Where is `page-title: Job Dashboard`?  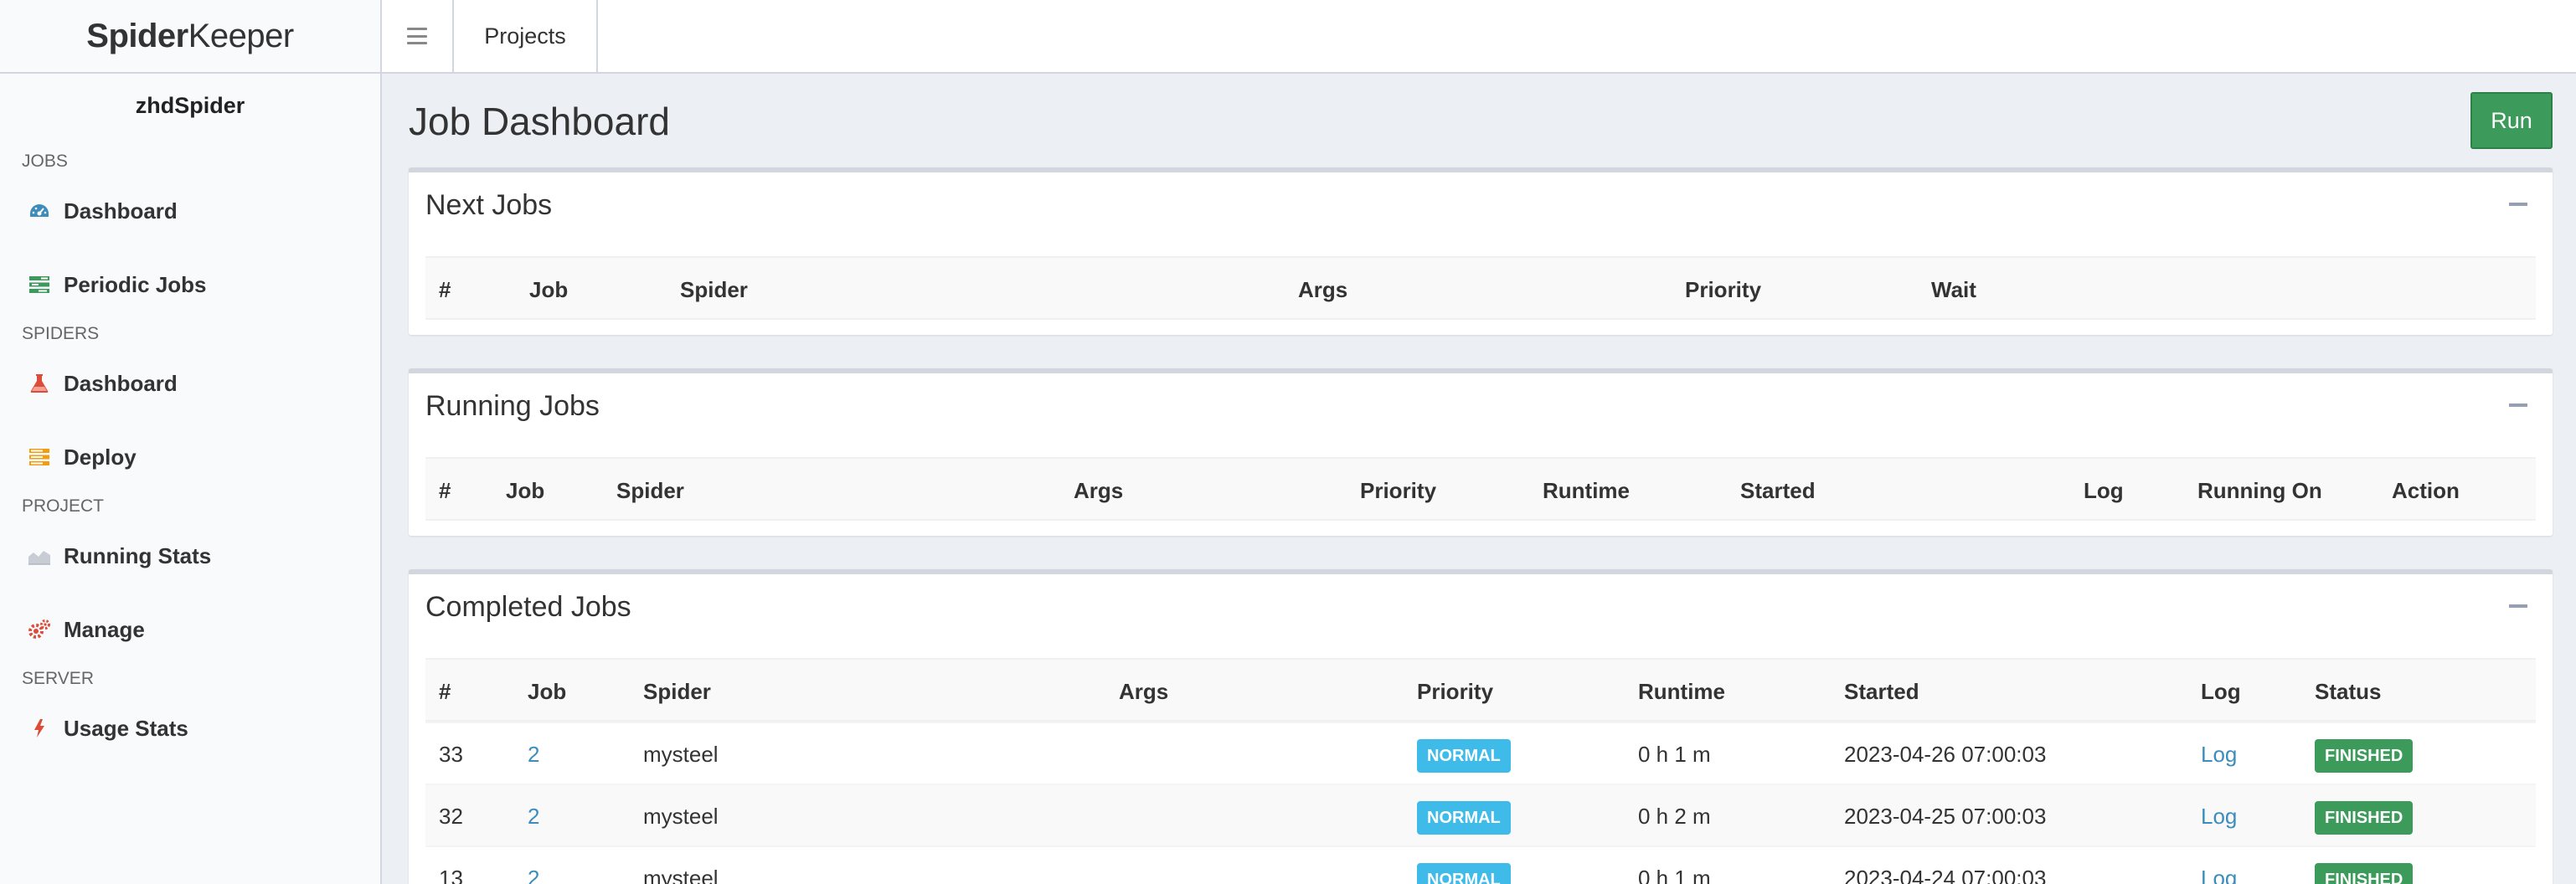 page-title: Job Dashboard is located at coordinates (539, 122).